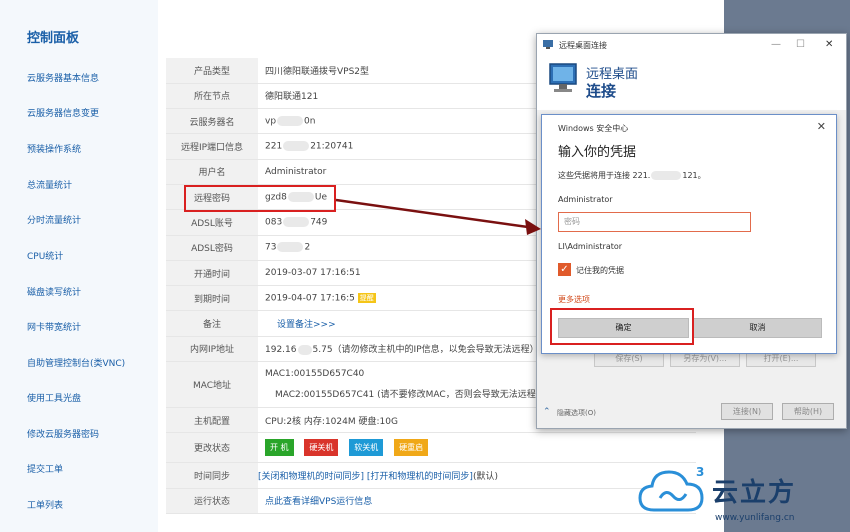  Describe the element at coordinates (755, 518) in the screenshot. I see `watermark-url: www.yunlifang.cn` at that location.